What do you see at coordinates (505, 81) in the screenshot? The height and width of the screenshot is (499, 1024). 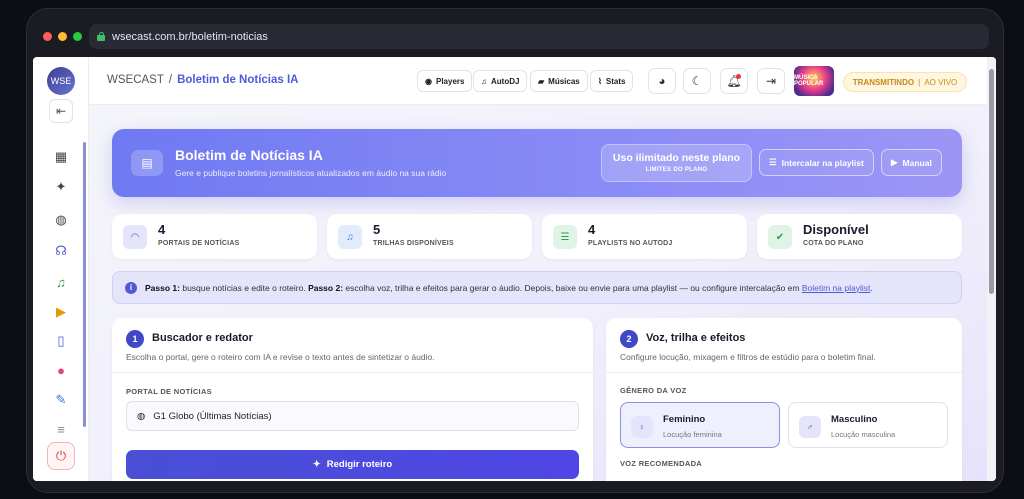 I see `autodj-label: AutoDJ` at bounding box center [505, 81].